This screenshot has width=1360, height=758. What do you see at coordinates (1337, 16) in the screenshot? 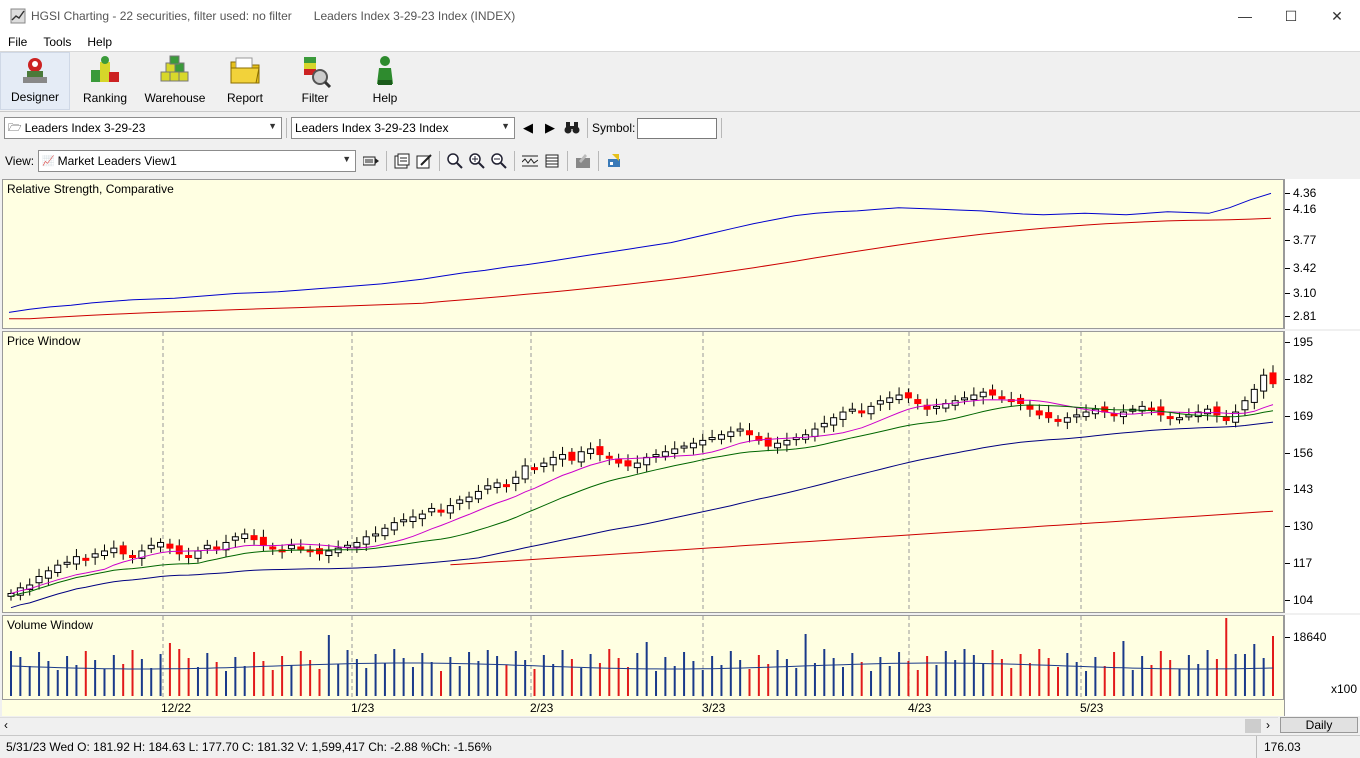
I see `close-button: ✕` at bounding box center [1337, 16].